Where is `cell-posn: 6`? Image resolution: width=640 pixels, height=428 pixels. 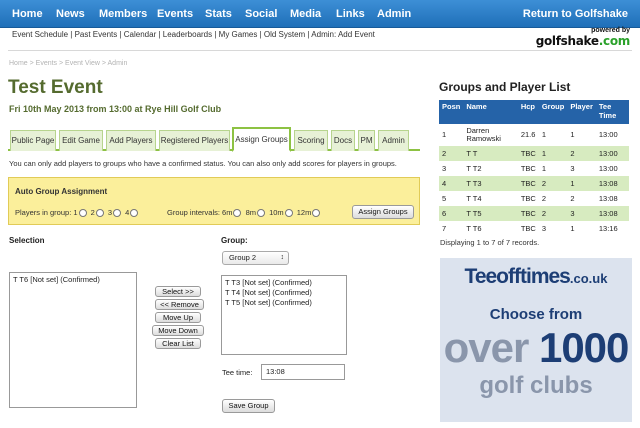 cell-posn: 6 is located at coordinates (451, 213).